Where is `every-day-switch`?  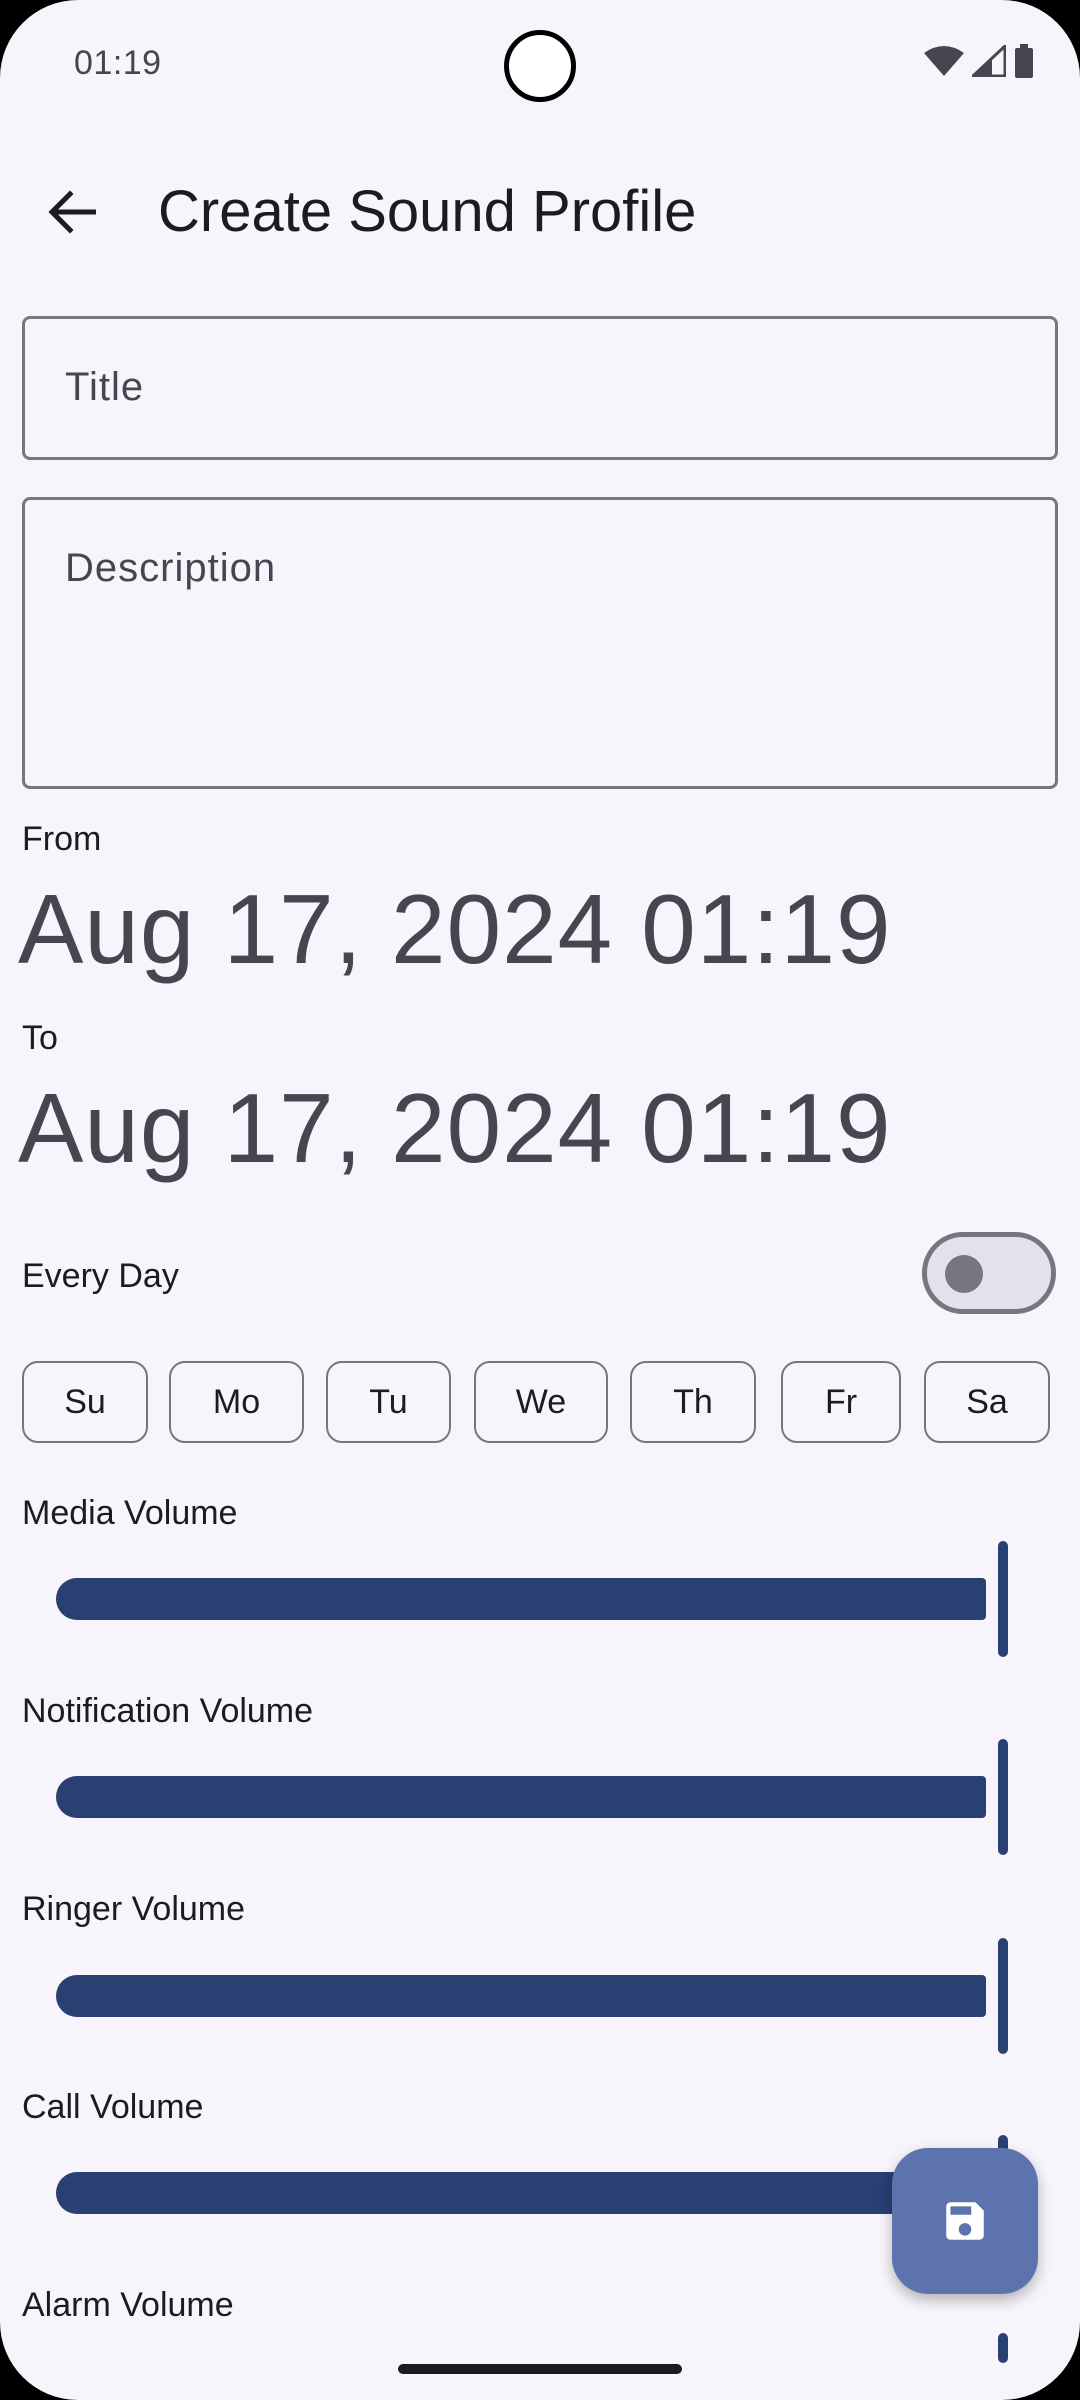
every-day-switch is located at coordinates (989, 1273).